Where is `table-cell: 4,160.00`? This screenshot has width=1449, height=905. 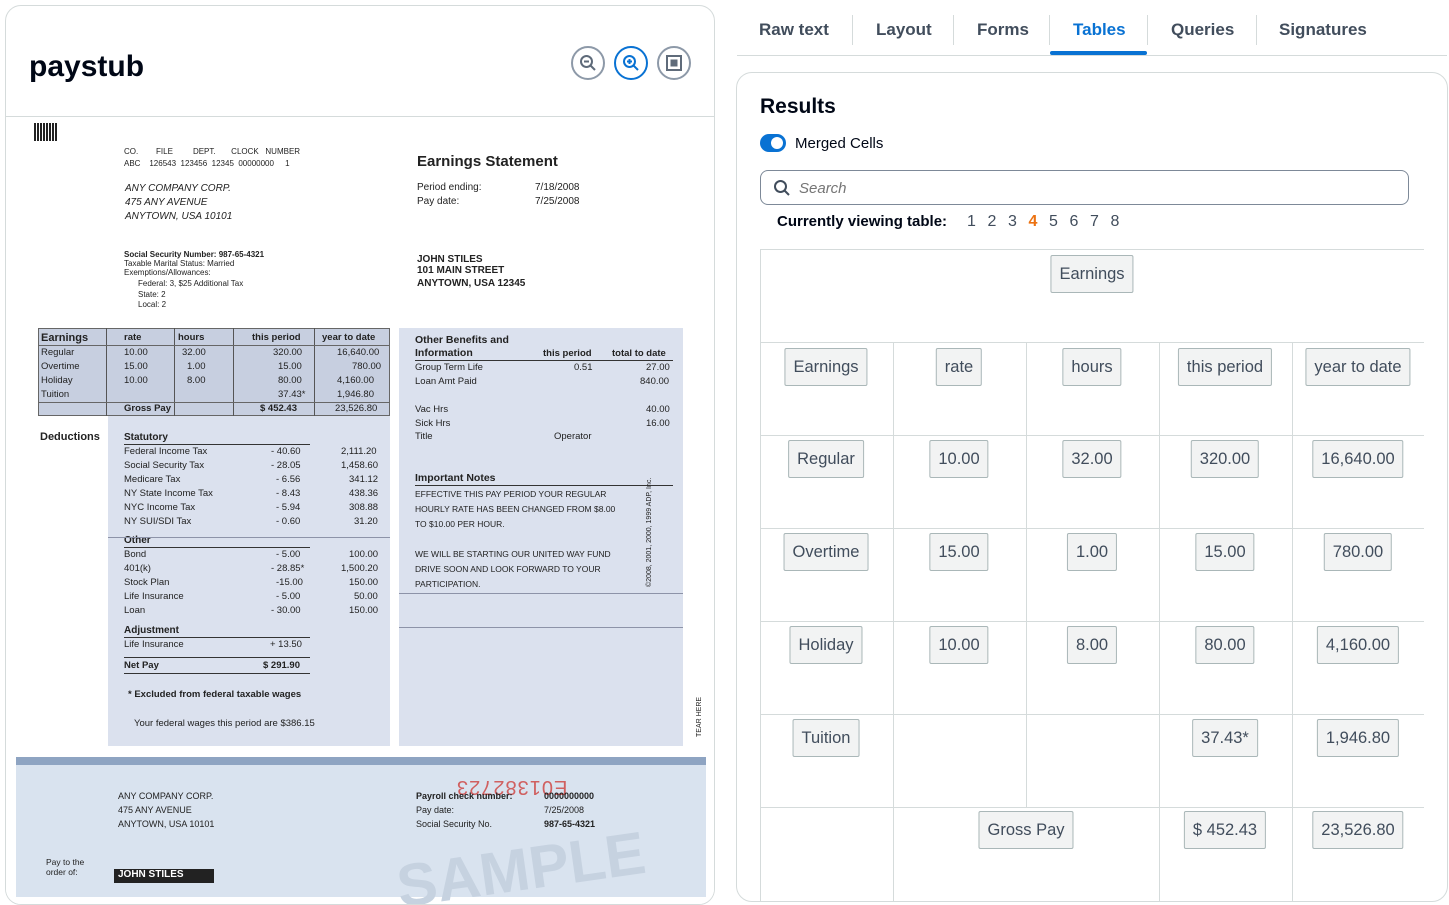
table-cell: 4,160.00 is located at coordinates (1358, 645).